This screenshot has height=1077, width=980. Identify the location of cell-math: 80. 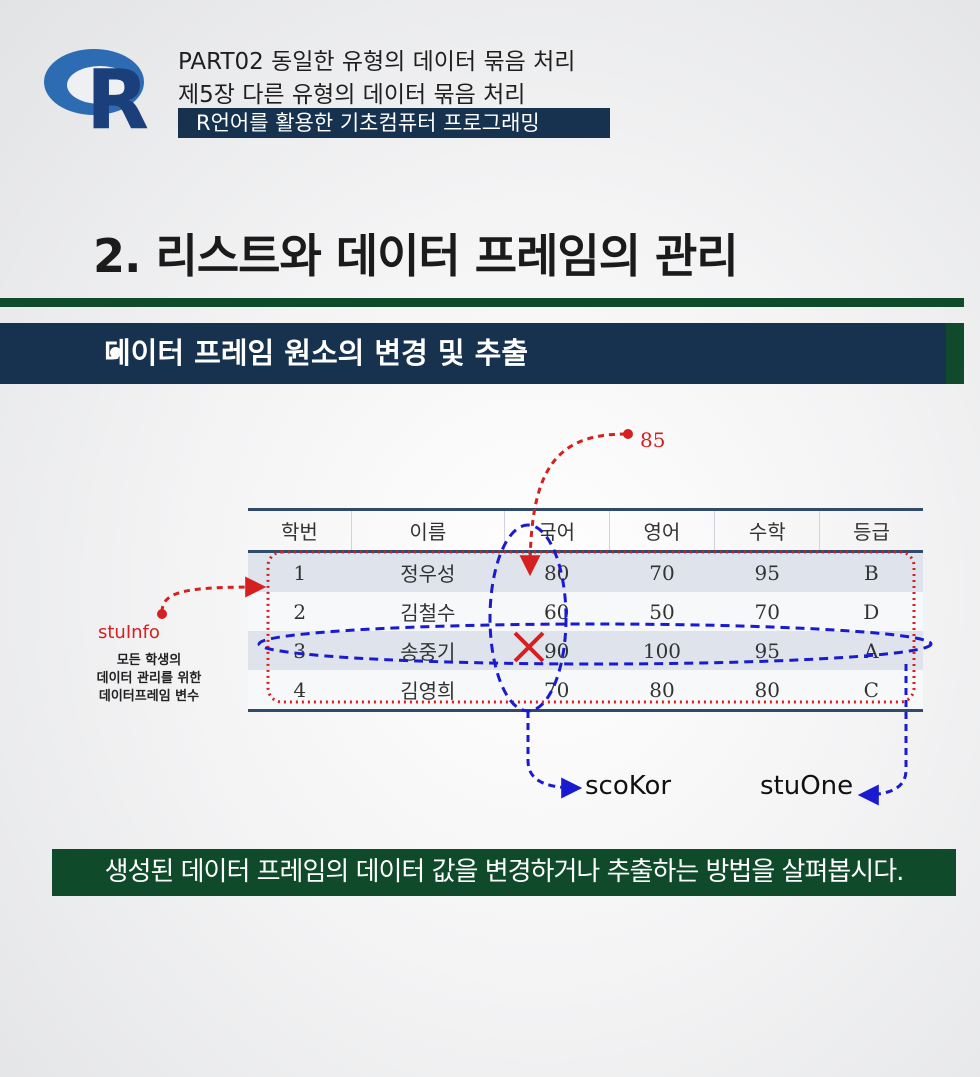
(767, 689).